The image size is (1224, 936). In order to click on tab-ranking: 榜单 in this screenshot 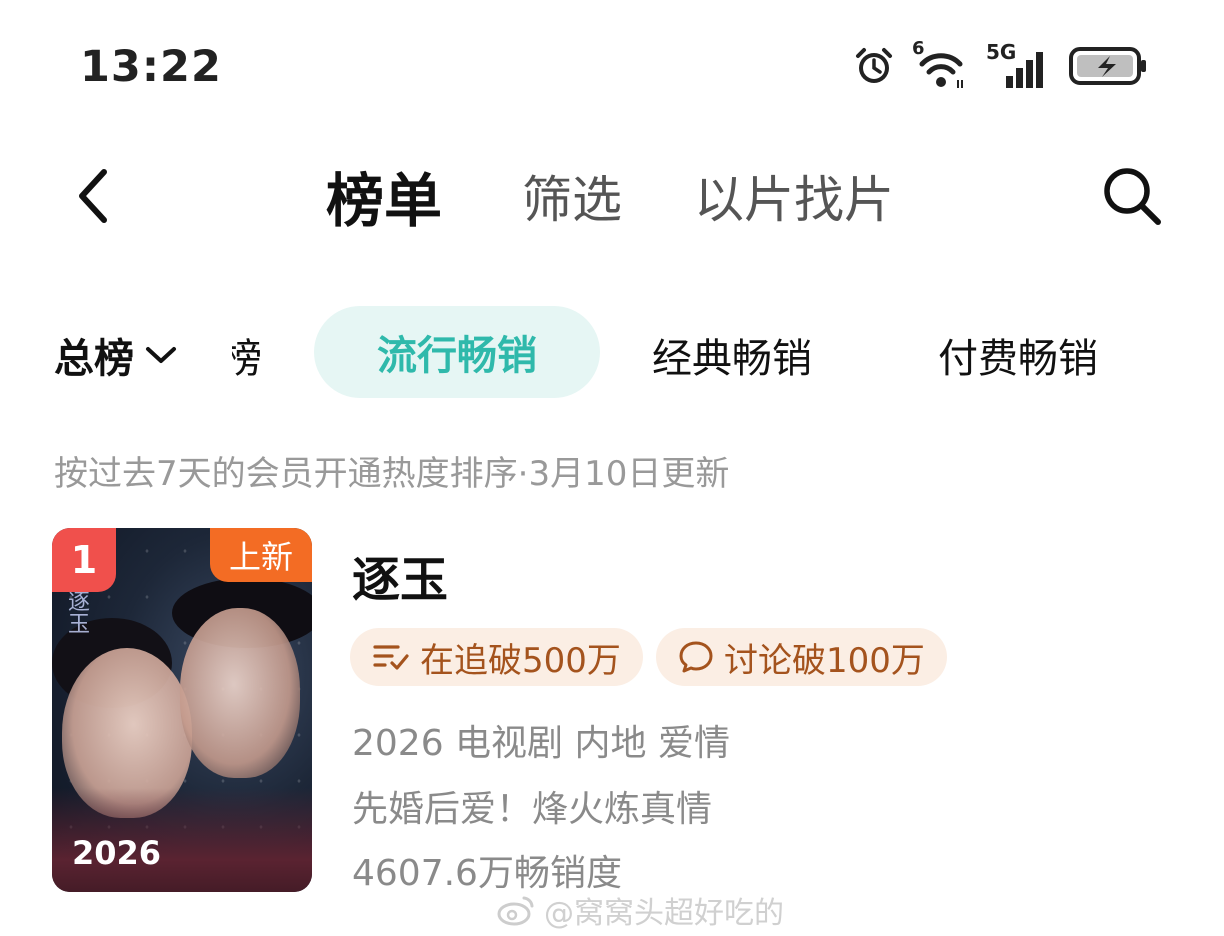, I will do `click(384, 196)`.